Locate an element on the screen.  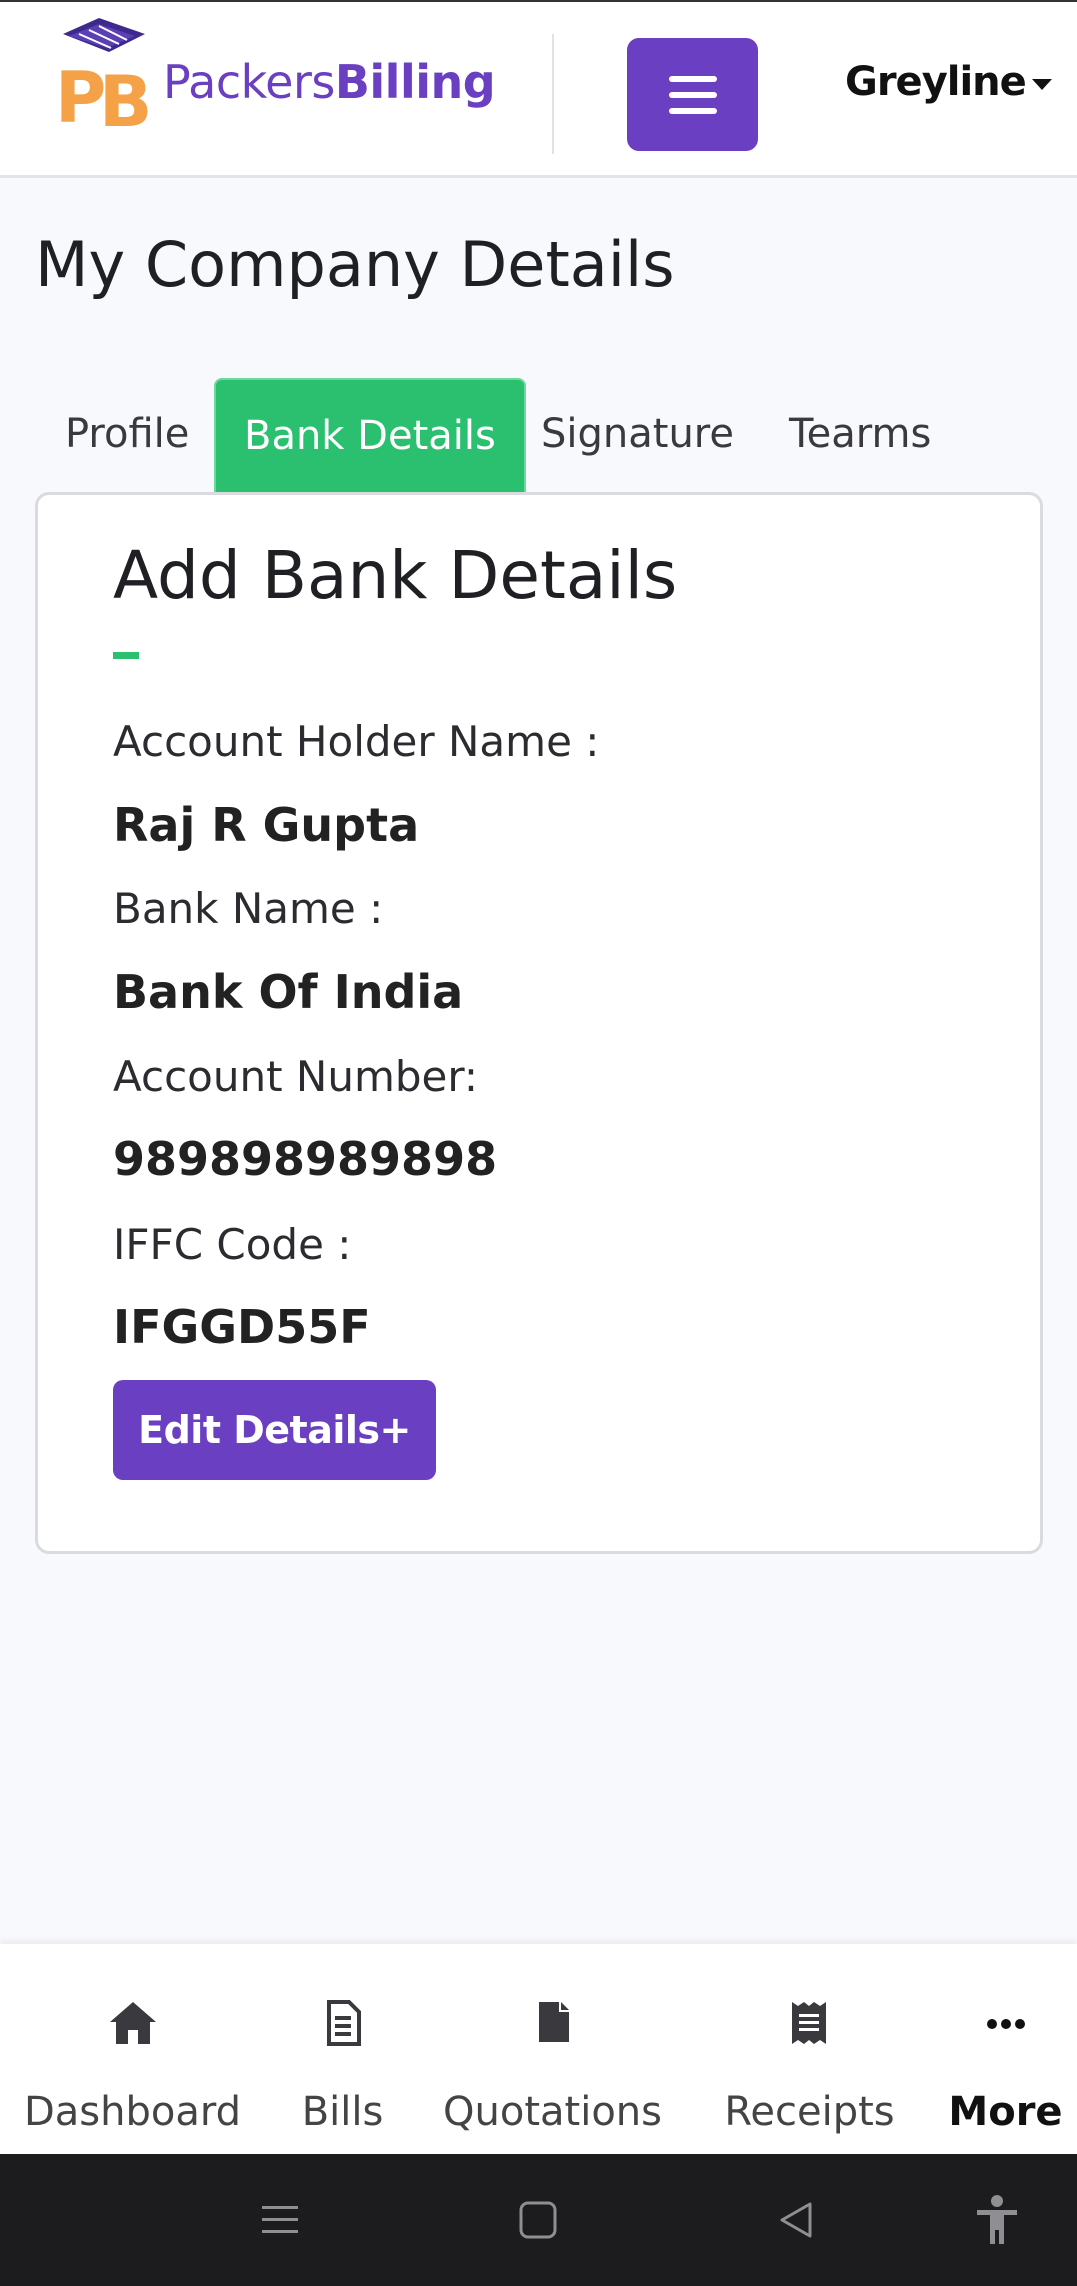
receipt-icon is located at coordinates (809, 2023).